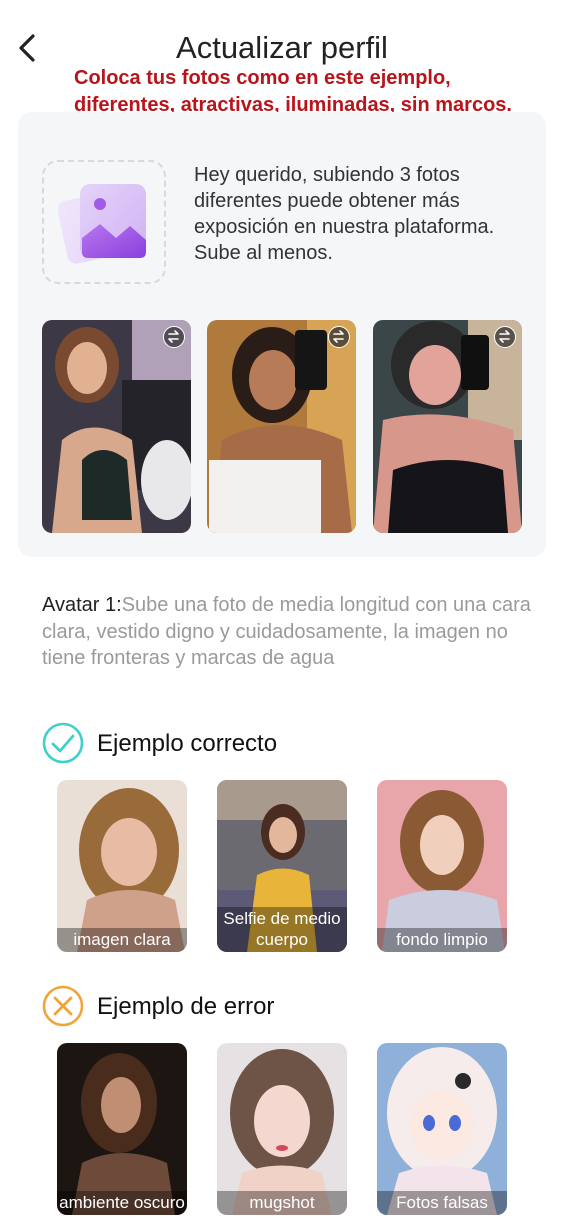  I want to click on image-gallery-icon, so click(102, 224).